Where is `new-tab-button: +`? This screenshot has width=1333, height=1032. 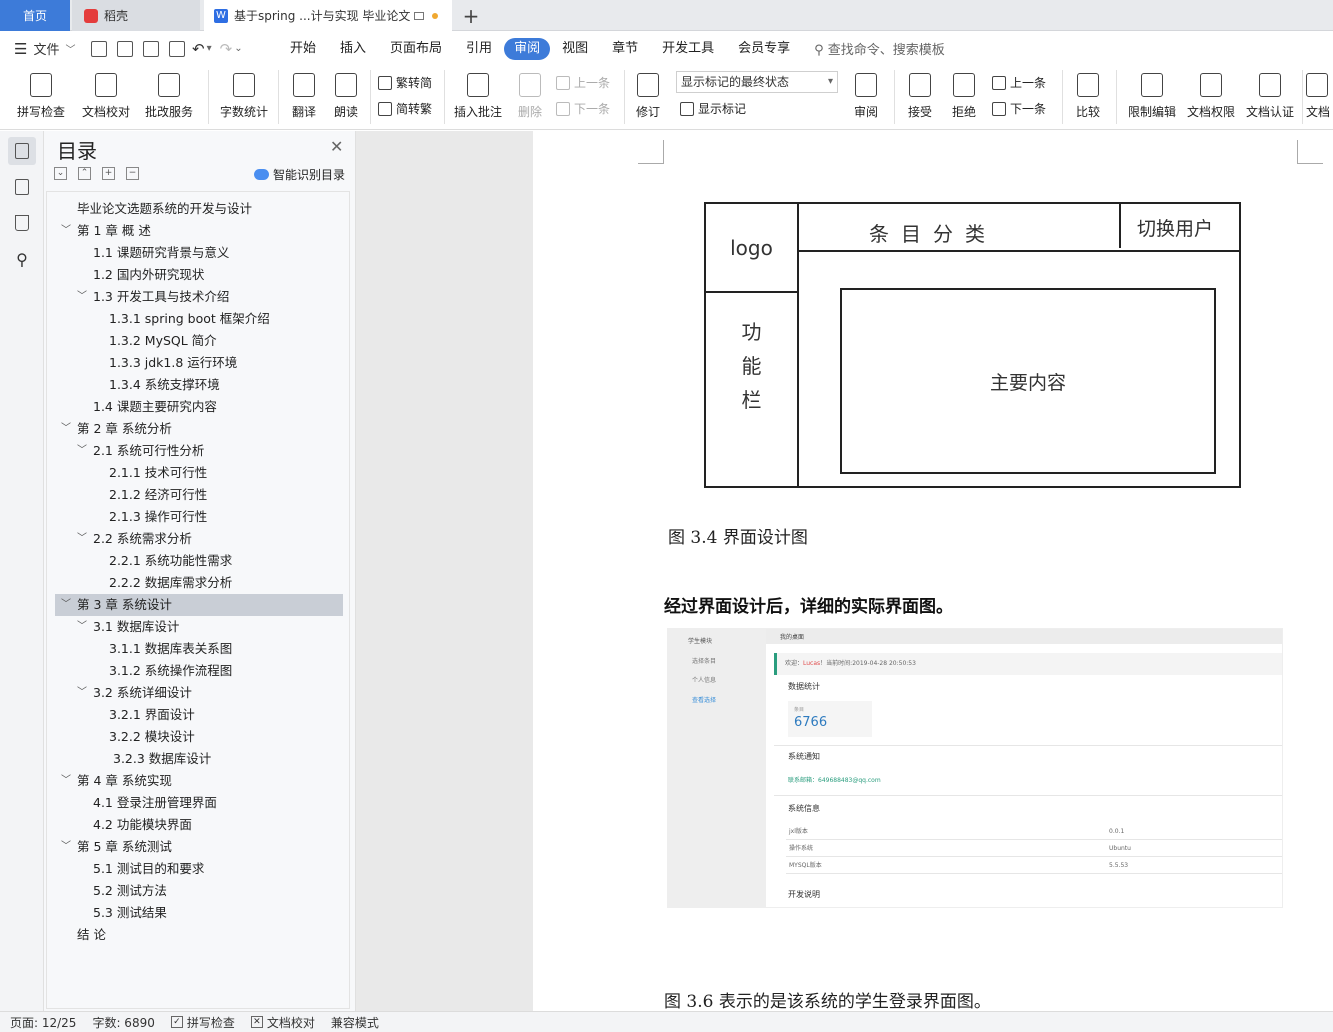 new-tab-button: + is located at coordinates (471, 15).